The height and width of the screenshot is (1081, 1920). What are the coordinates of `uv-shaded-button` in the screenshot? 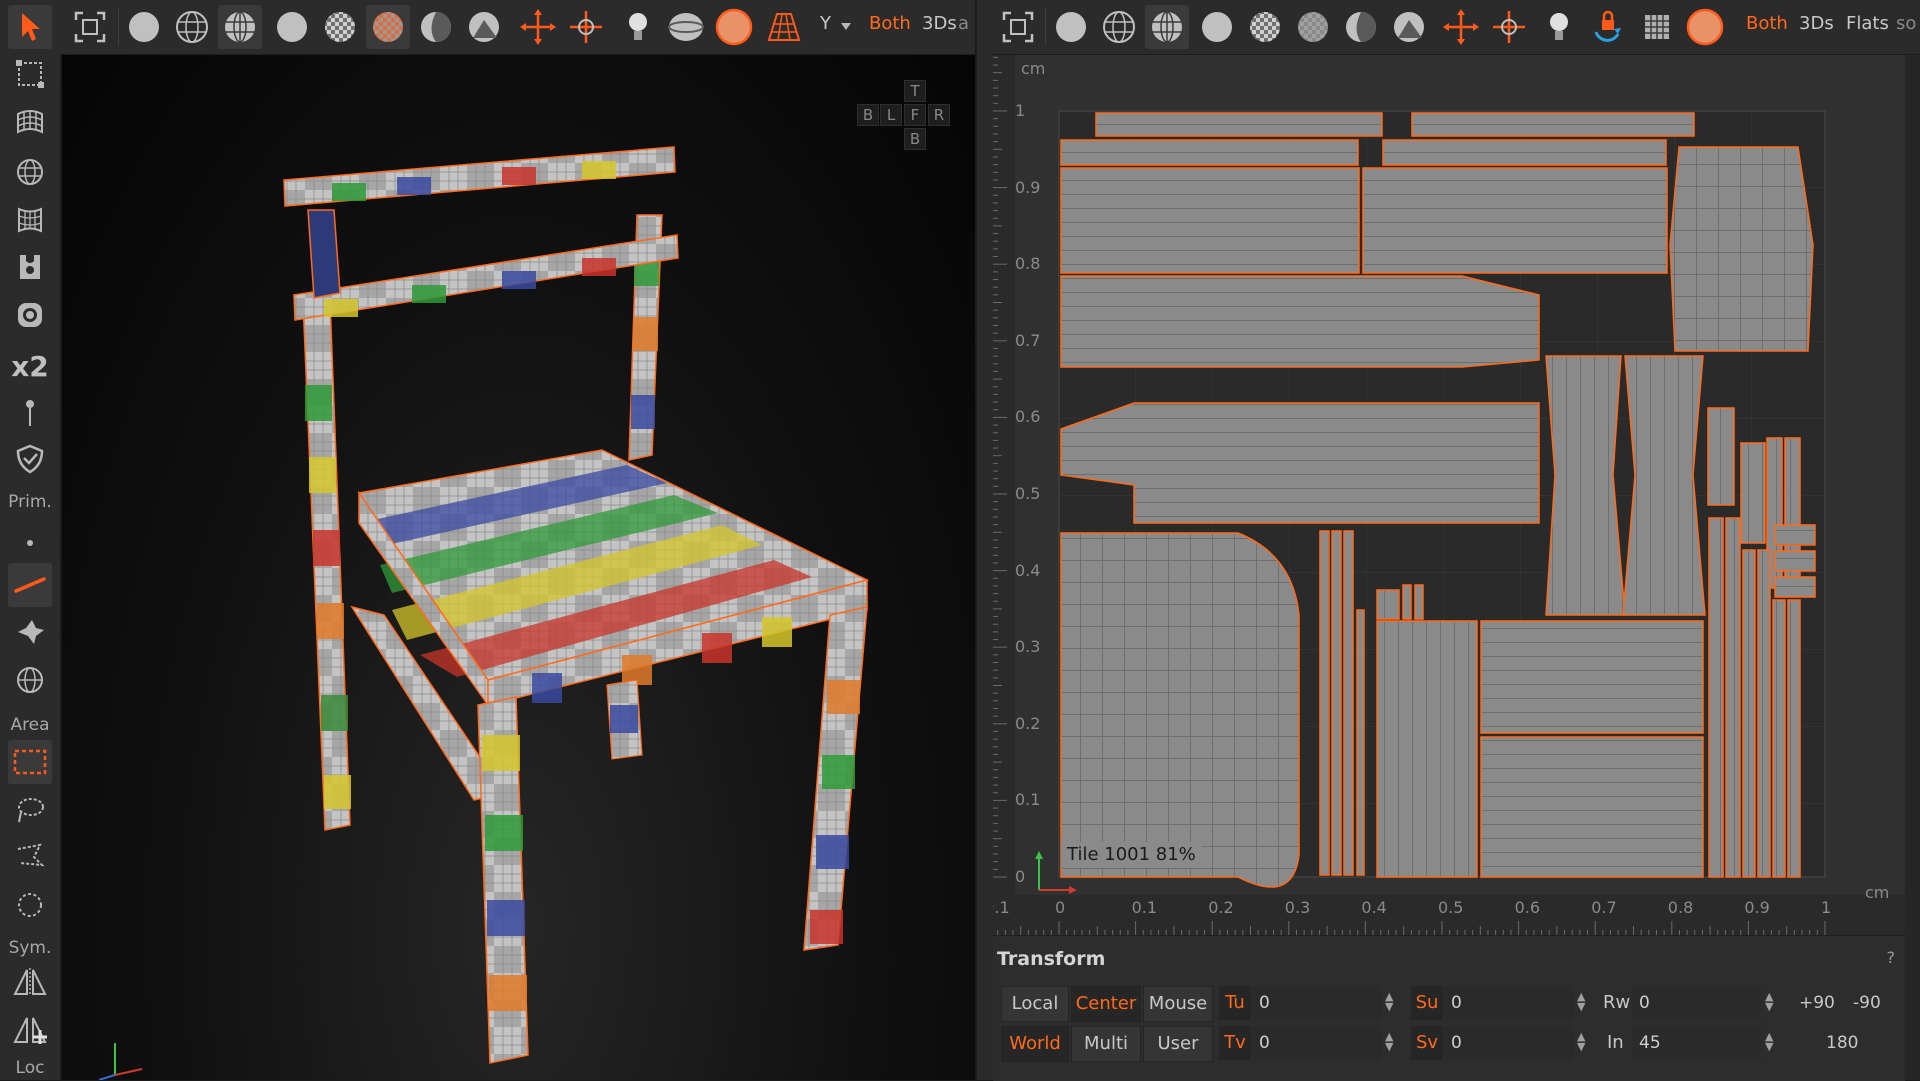 It's located at (1071, 27).